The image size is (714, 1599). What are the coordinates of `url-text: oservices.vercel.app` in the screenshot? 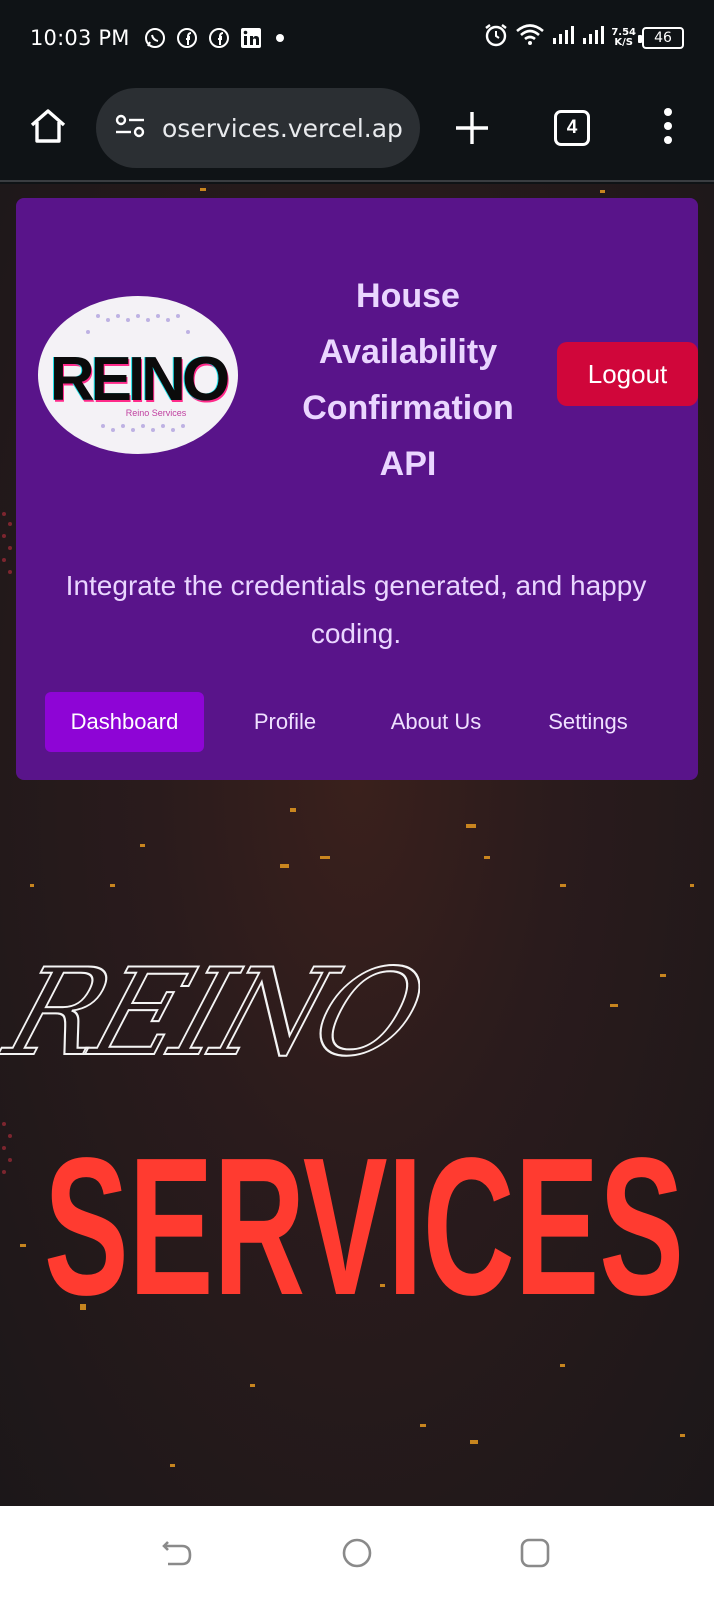 It's located at (282, 128).